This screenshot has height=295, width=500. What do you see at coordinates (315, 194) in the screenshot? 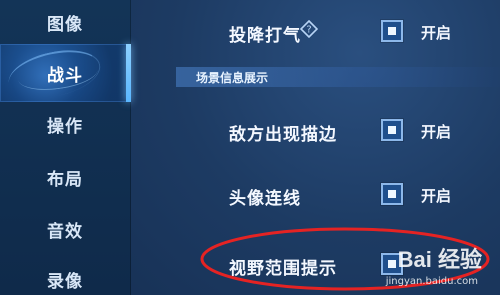
I see `setting-row-avatar-link: 头像连线 开启` at bounding box center [315, 194].